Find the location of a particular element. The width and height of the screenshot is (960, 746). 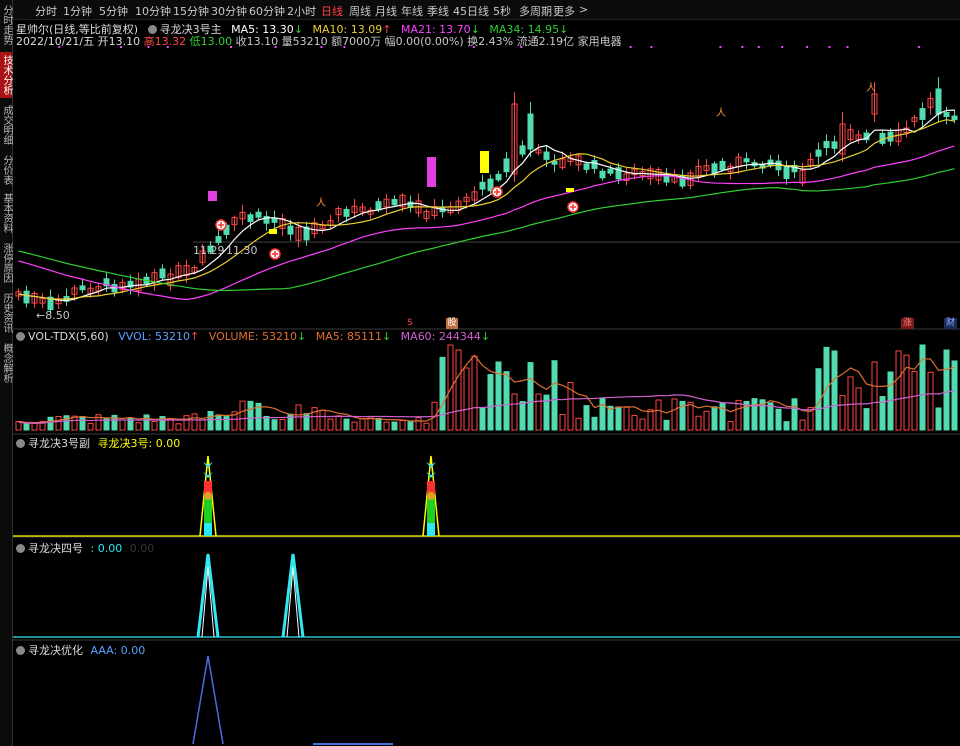

left-tab-0: 分时走势 is located at coordinates (6, 25).